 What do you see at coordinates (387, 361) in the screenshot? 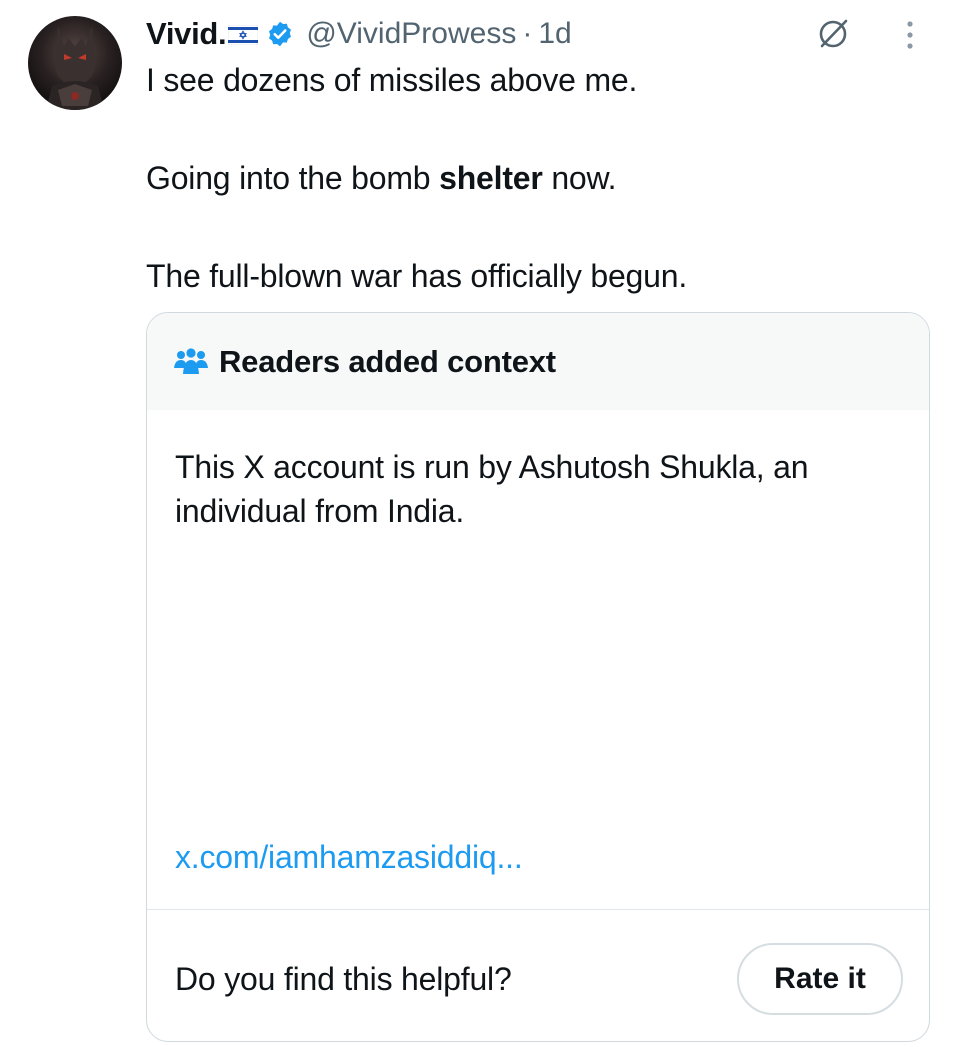
I see `community-note-title: Readers added context` at bounding box center [387, 361].